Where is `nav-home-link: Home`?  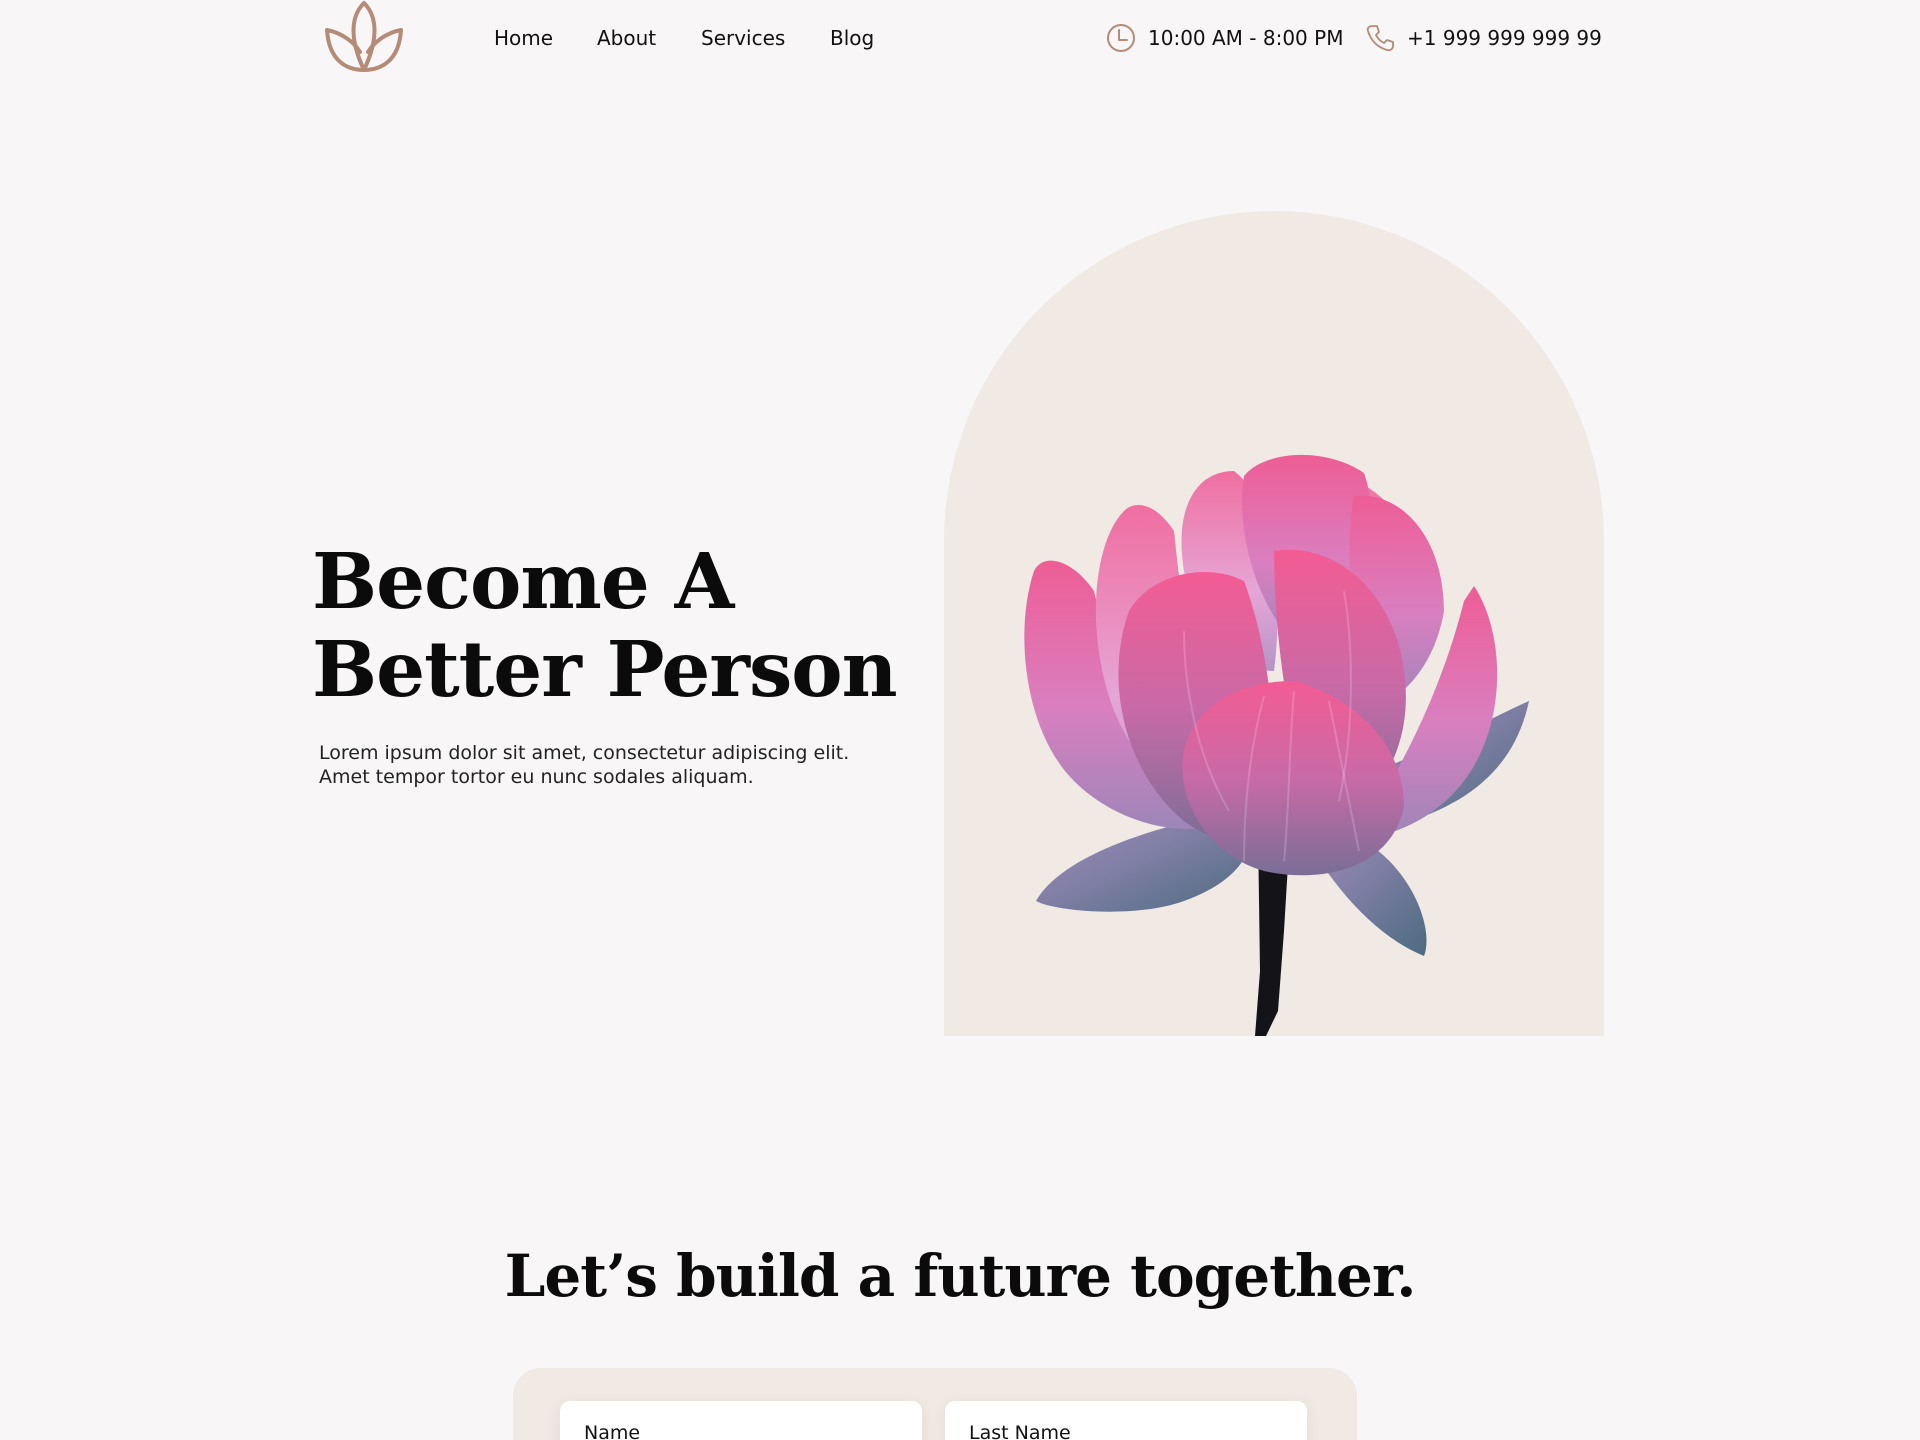 nav-home-link: Home is located at coordinates (523, 38).